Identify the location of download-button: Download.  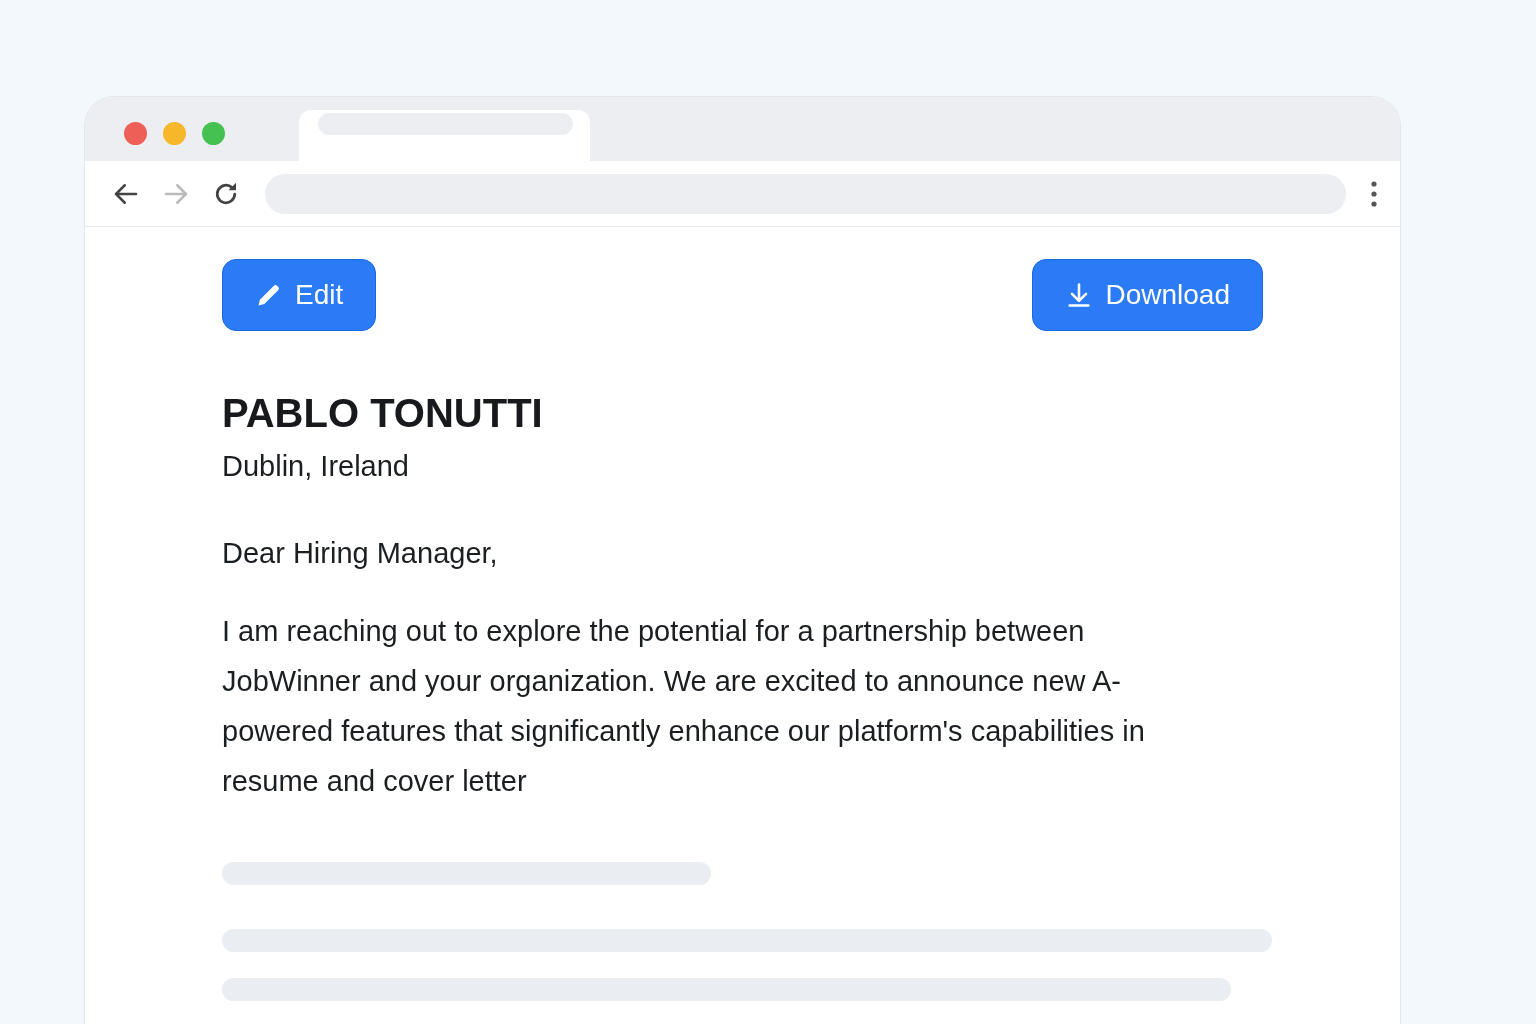
(1147, 295).